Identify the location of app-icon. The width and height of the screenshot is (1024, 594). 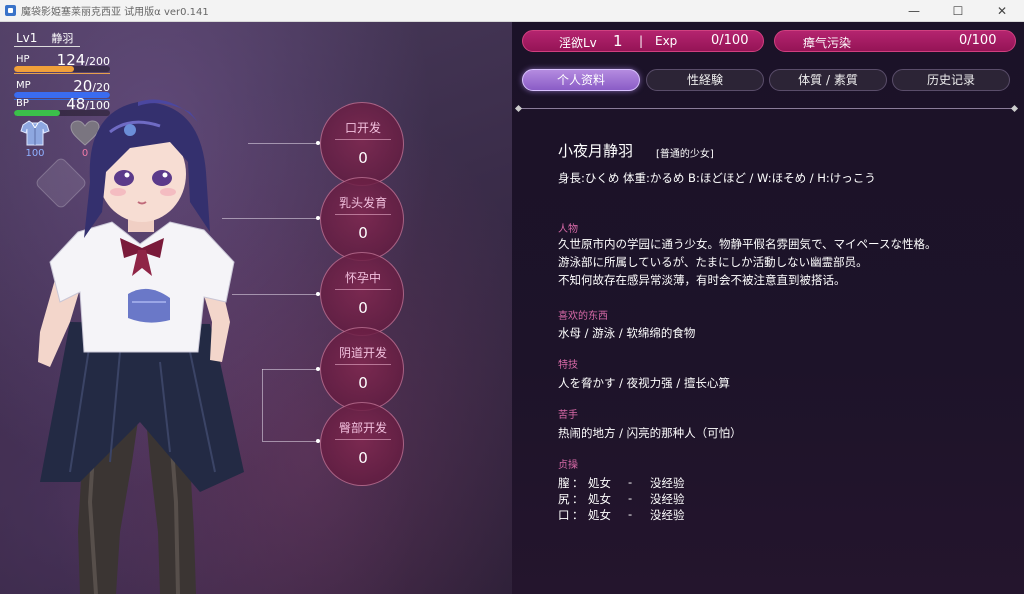
(10, 10).